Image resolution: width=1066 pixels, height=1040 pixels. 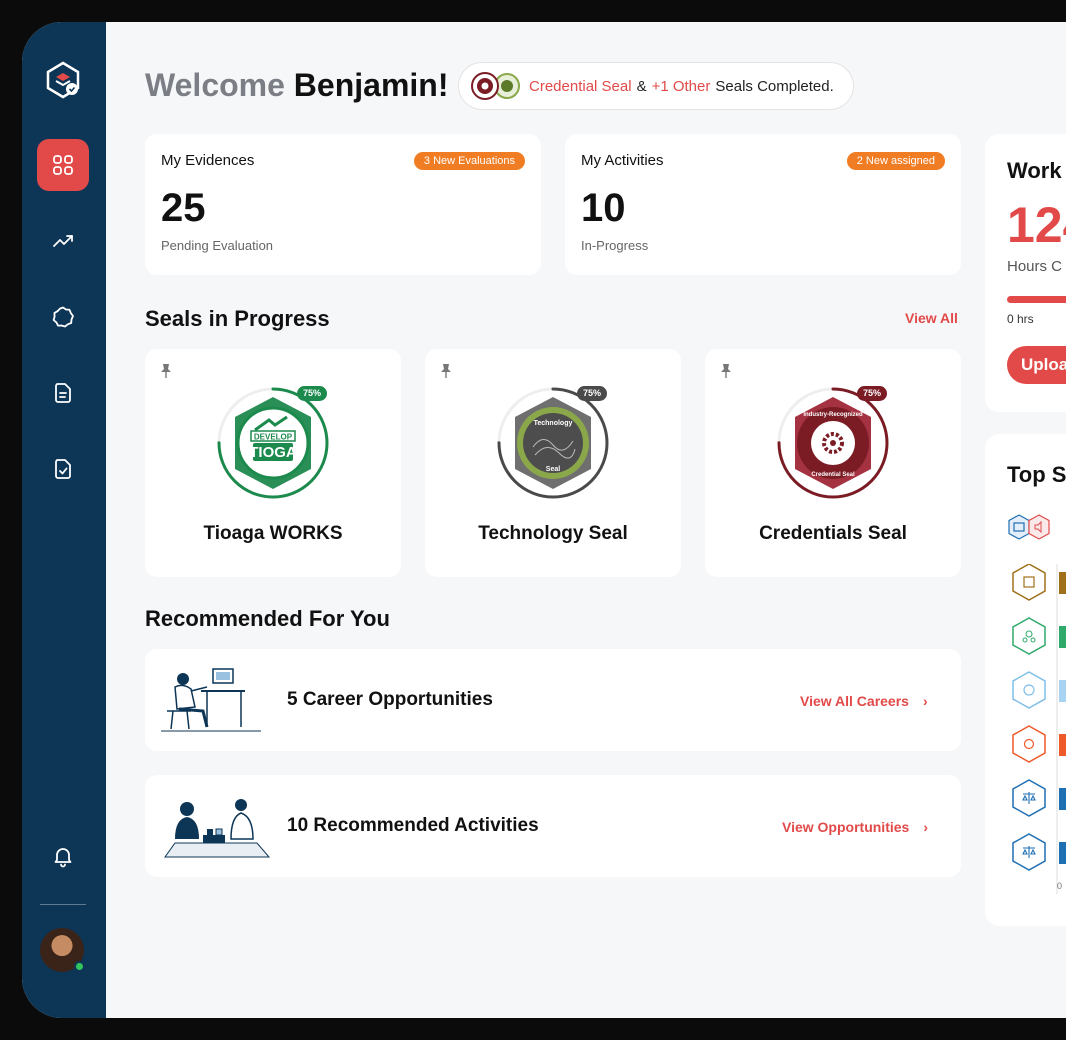 I want to click on sidebar-item-documents, so click(x=63, y=393).